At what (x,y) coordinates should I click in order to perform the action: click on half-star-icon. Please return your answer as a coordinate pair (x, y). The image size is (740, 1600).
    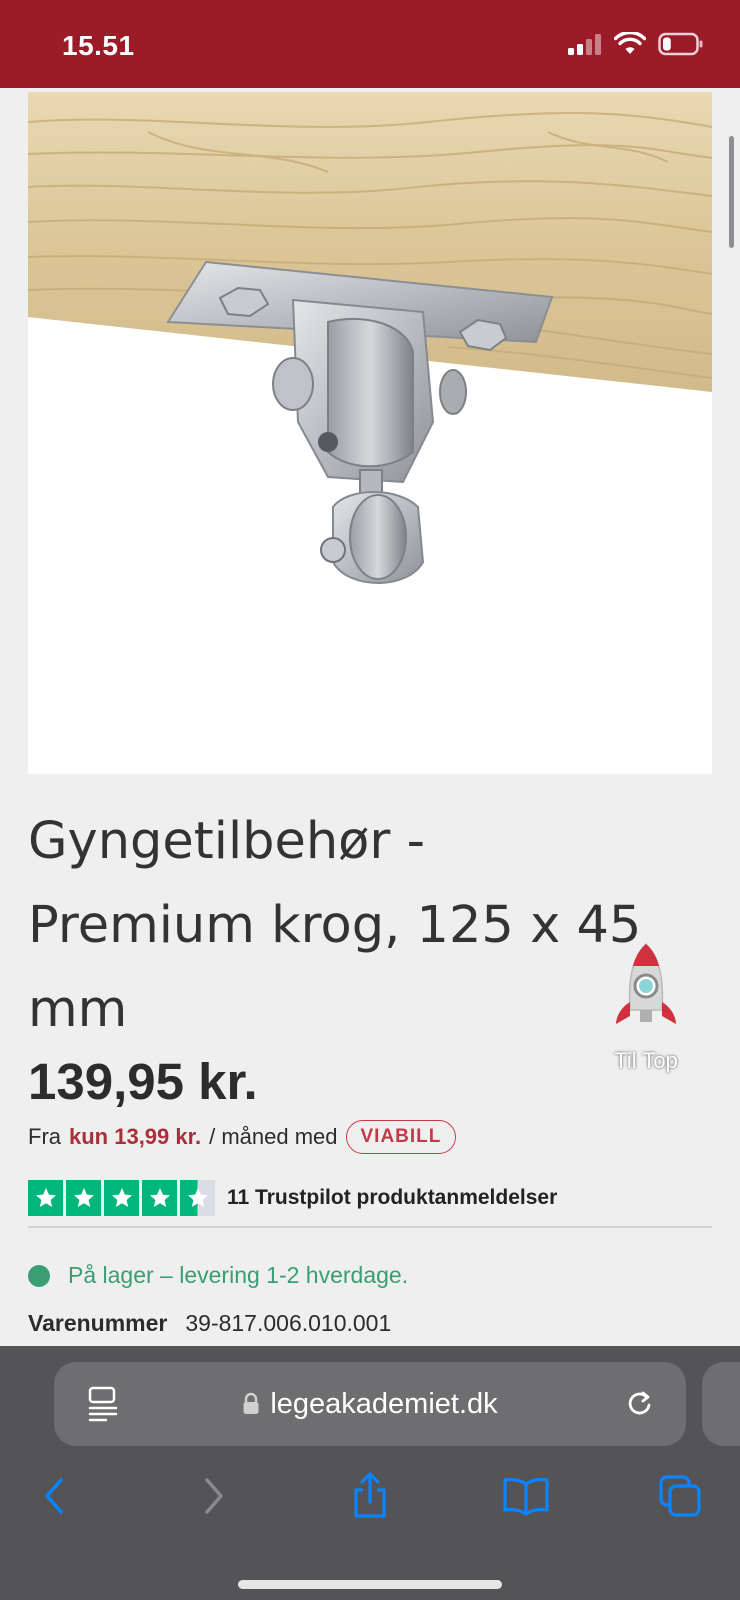
    Looking at the image, I should click on (197, 1198).